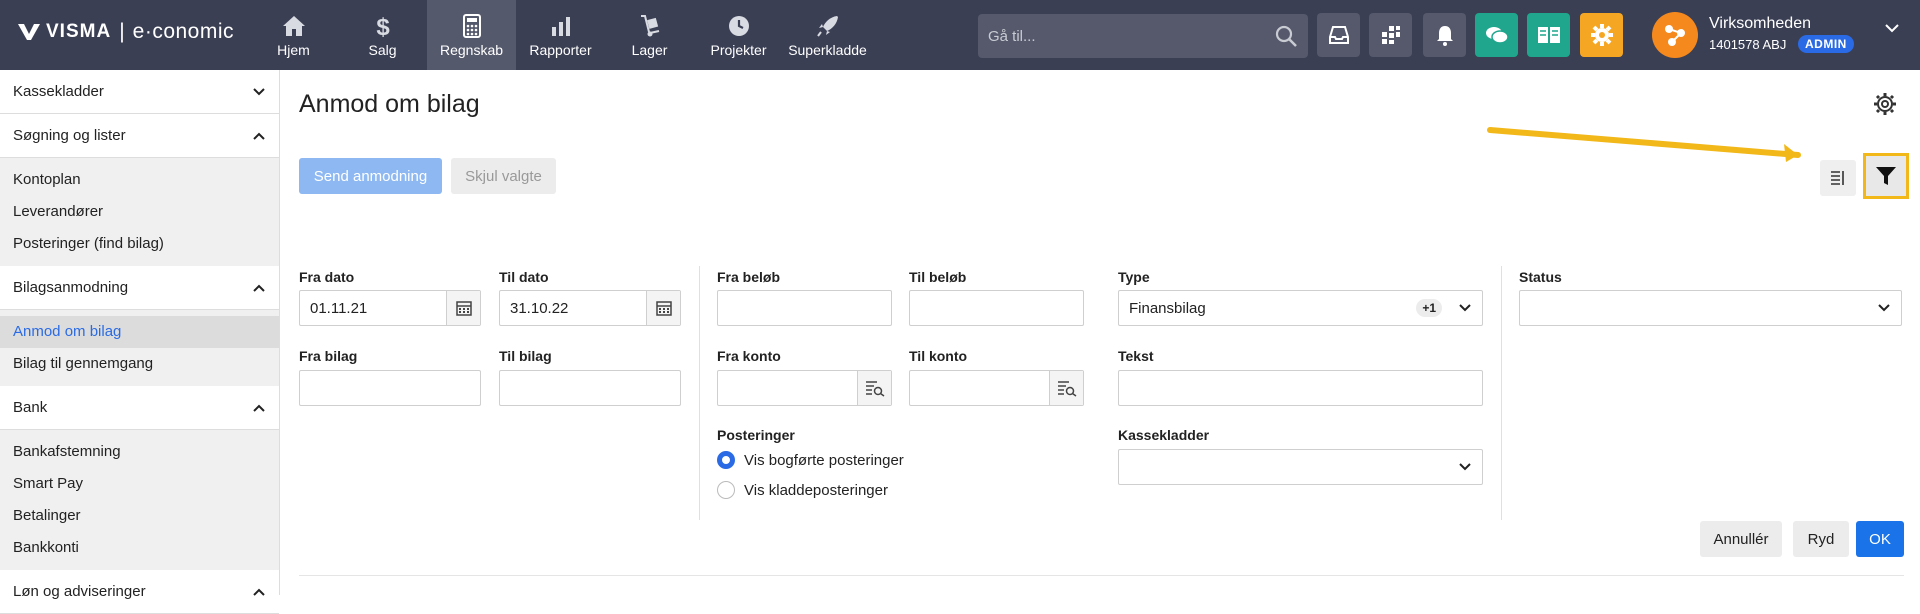  What do you see at coordinates (328, 356) in the screenshot?
I see `from-voucher-label: Fra bilag` at bounding box center [328, 356].